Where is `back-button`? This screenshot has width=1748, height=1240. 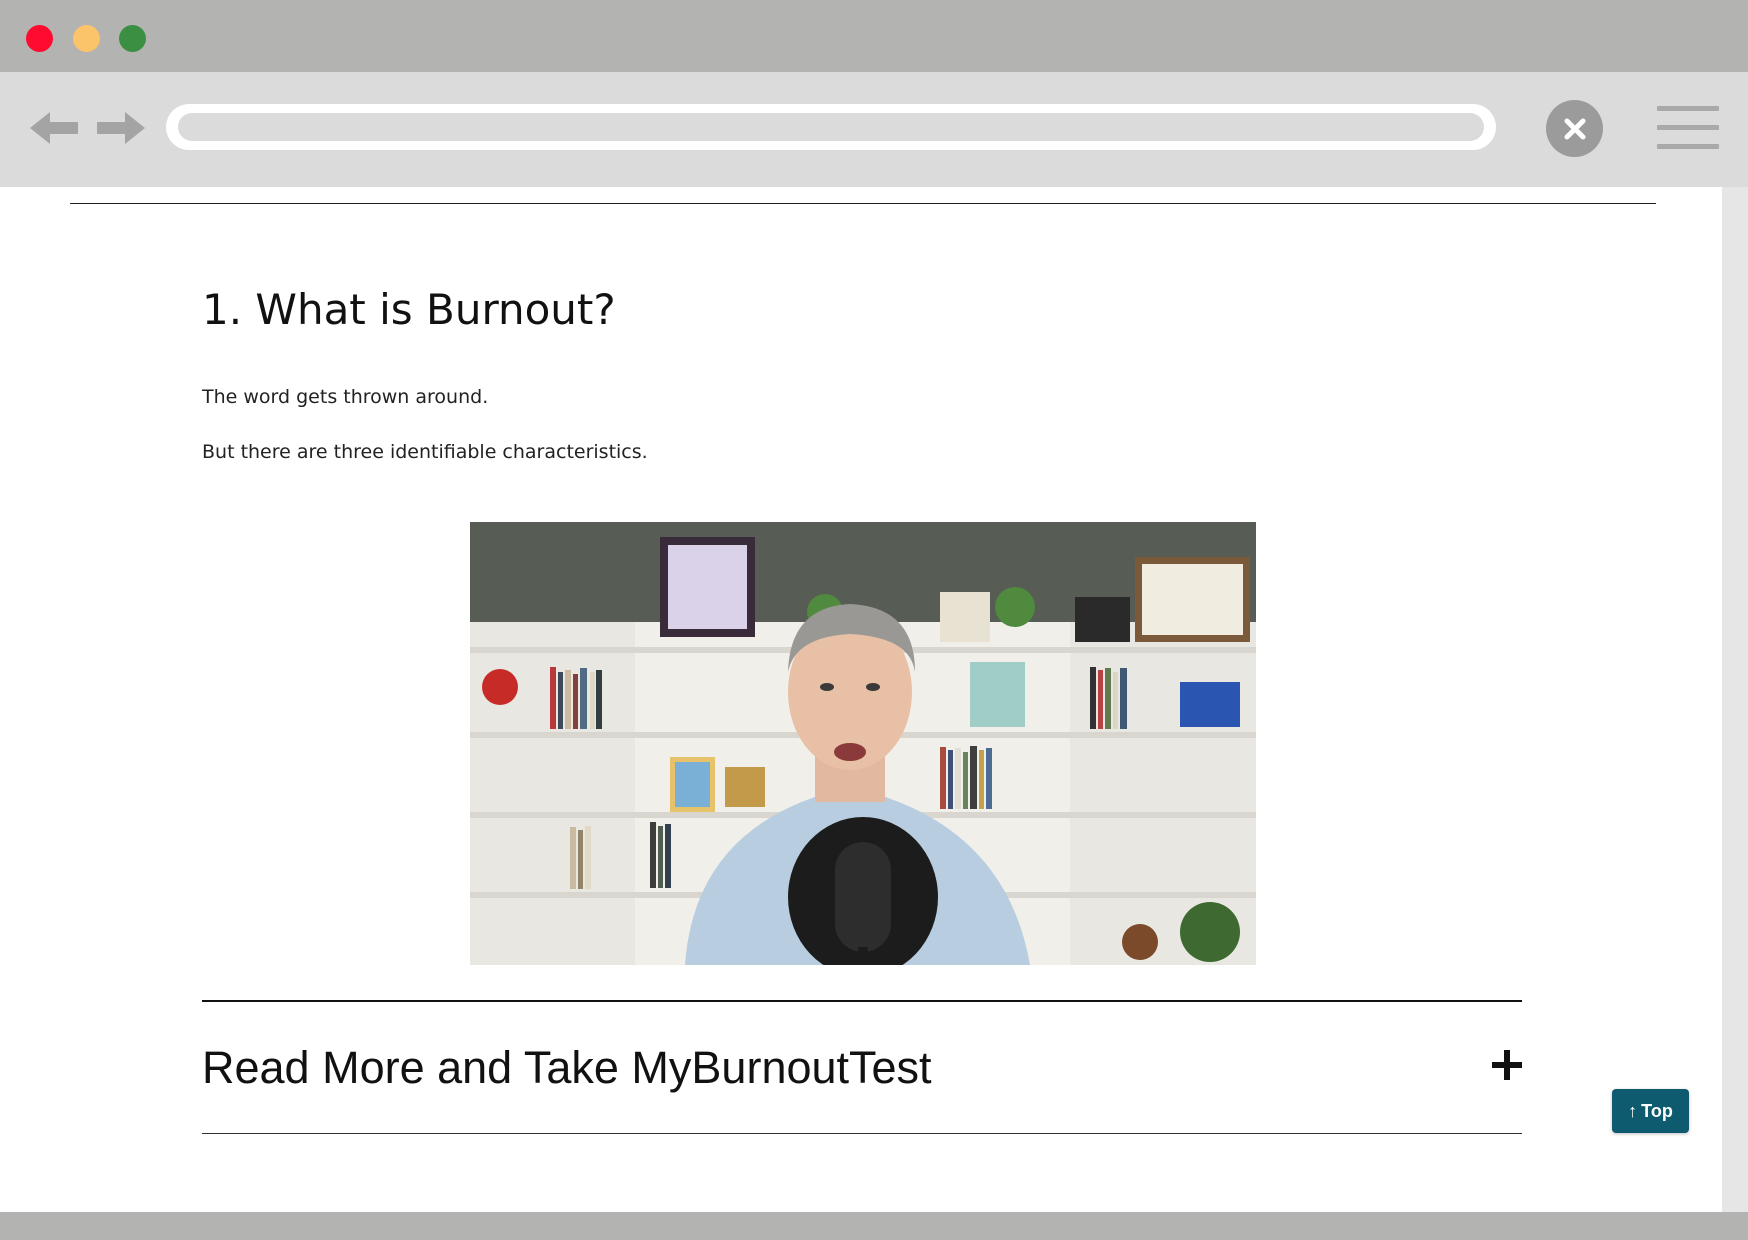 back-button is located at coordinates (55, 128).